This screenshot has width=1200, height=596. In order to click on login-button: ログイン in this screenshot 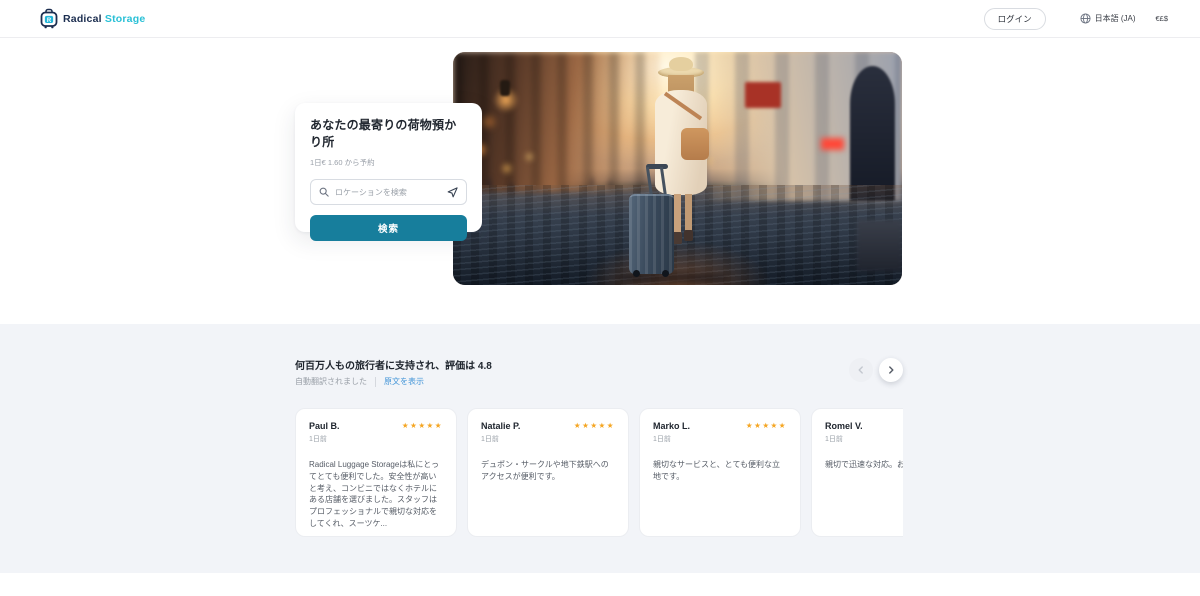, I will do `click(1014, 18)`.